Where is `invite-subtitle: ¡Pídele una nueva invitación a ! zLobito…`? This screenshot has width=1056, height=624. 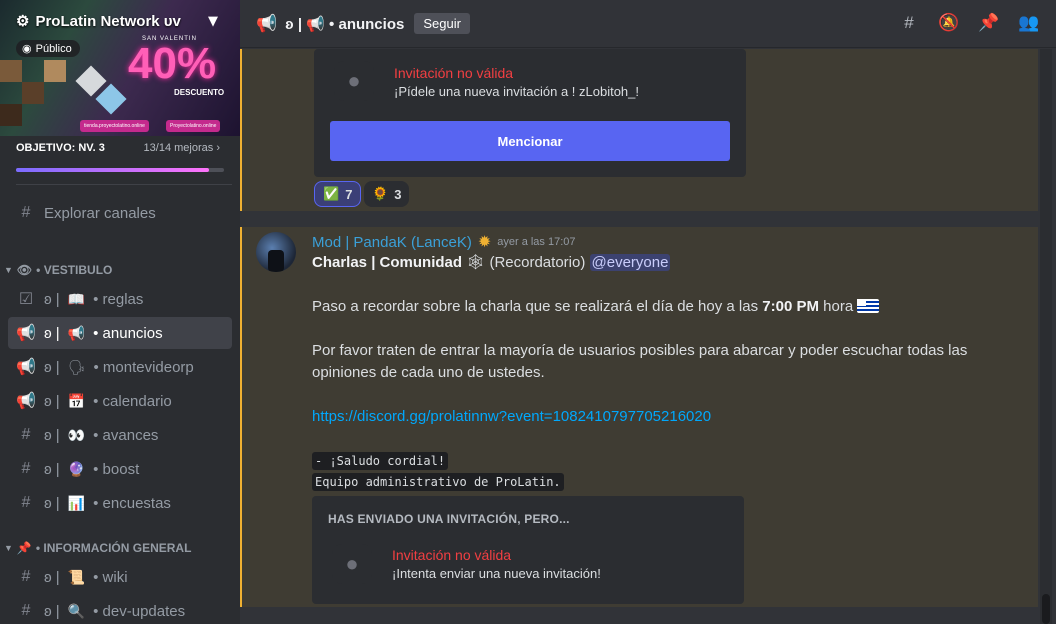 invite-subtitle: ¡Pídele una nueva invitación a ! zLobito… is located at coordinates (517, 91).